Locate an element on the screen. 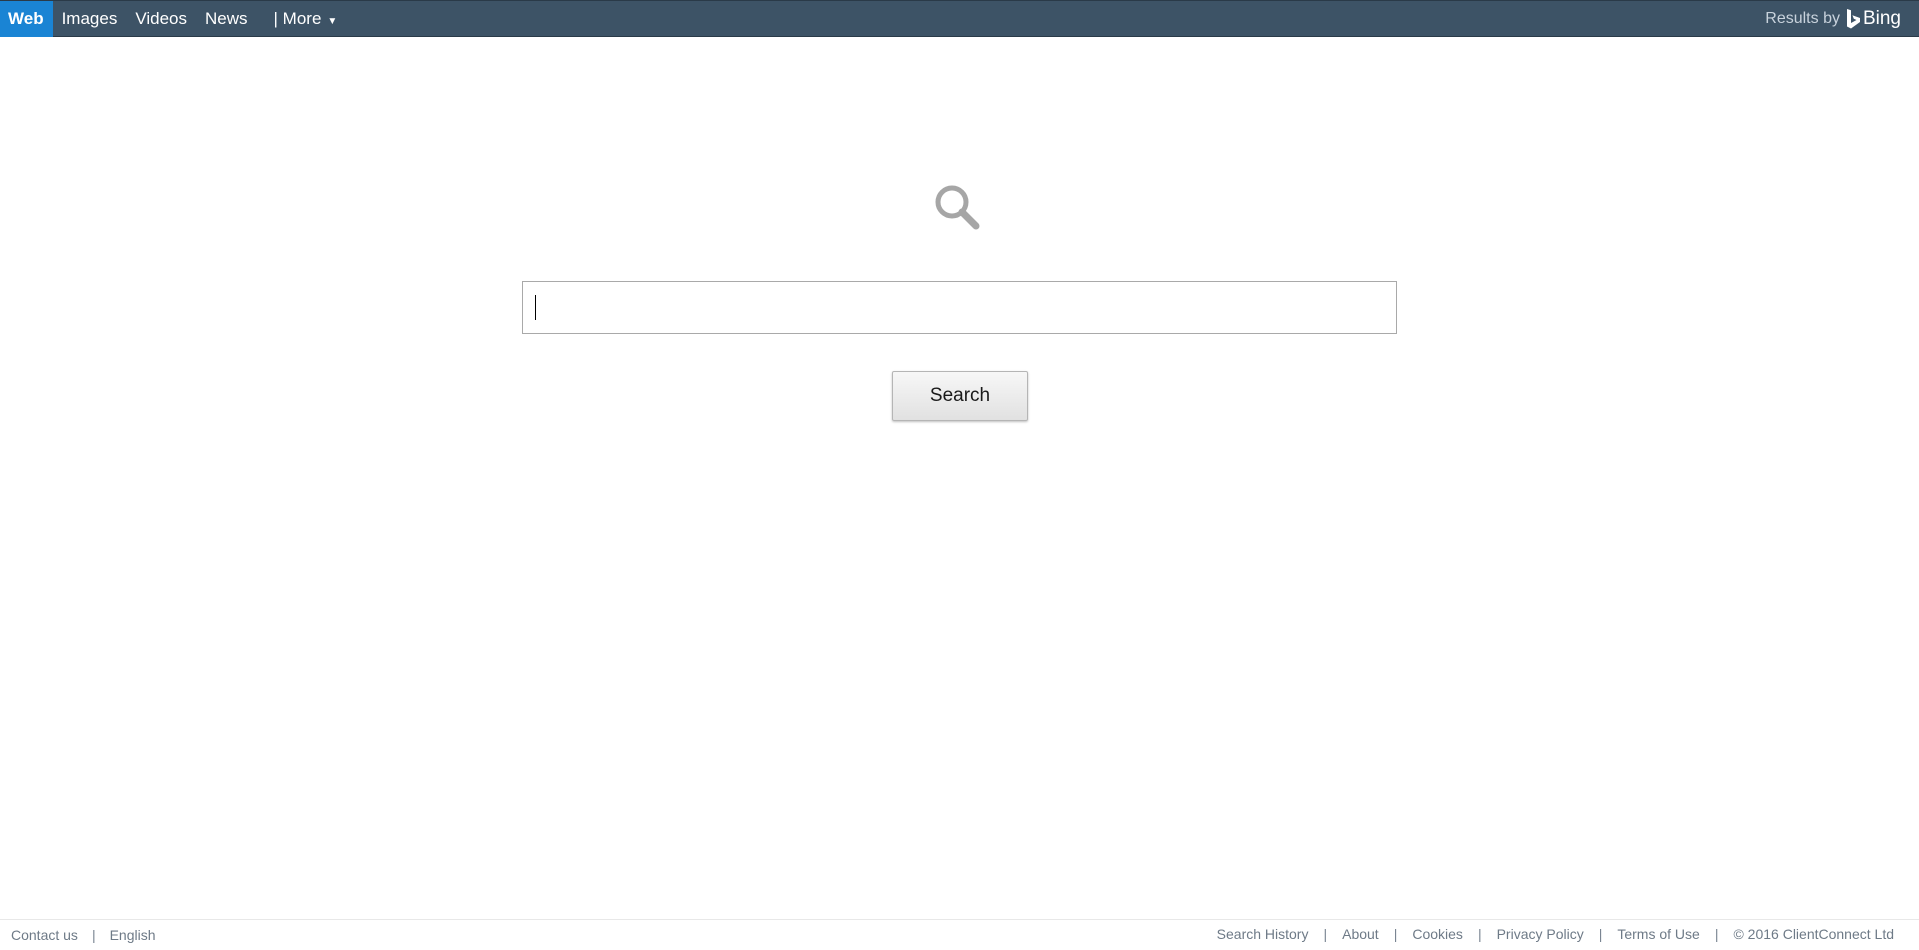  nav-tab-images: Images is located at coordinates (90, 19).